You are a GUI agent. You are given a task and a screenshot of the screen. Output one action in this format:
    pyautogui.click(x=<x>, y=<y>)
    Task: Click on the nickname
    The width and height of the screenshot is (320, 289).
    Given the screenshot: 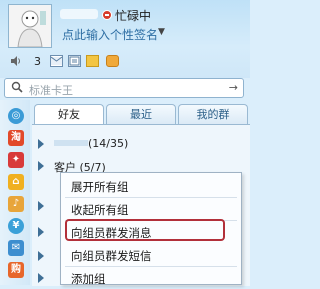 What is the action you would take?
    pyautogui.click(x=79, y=14)
    